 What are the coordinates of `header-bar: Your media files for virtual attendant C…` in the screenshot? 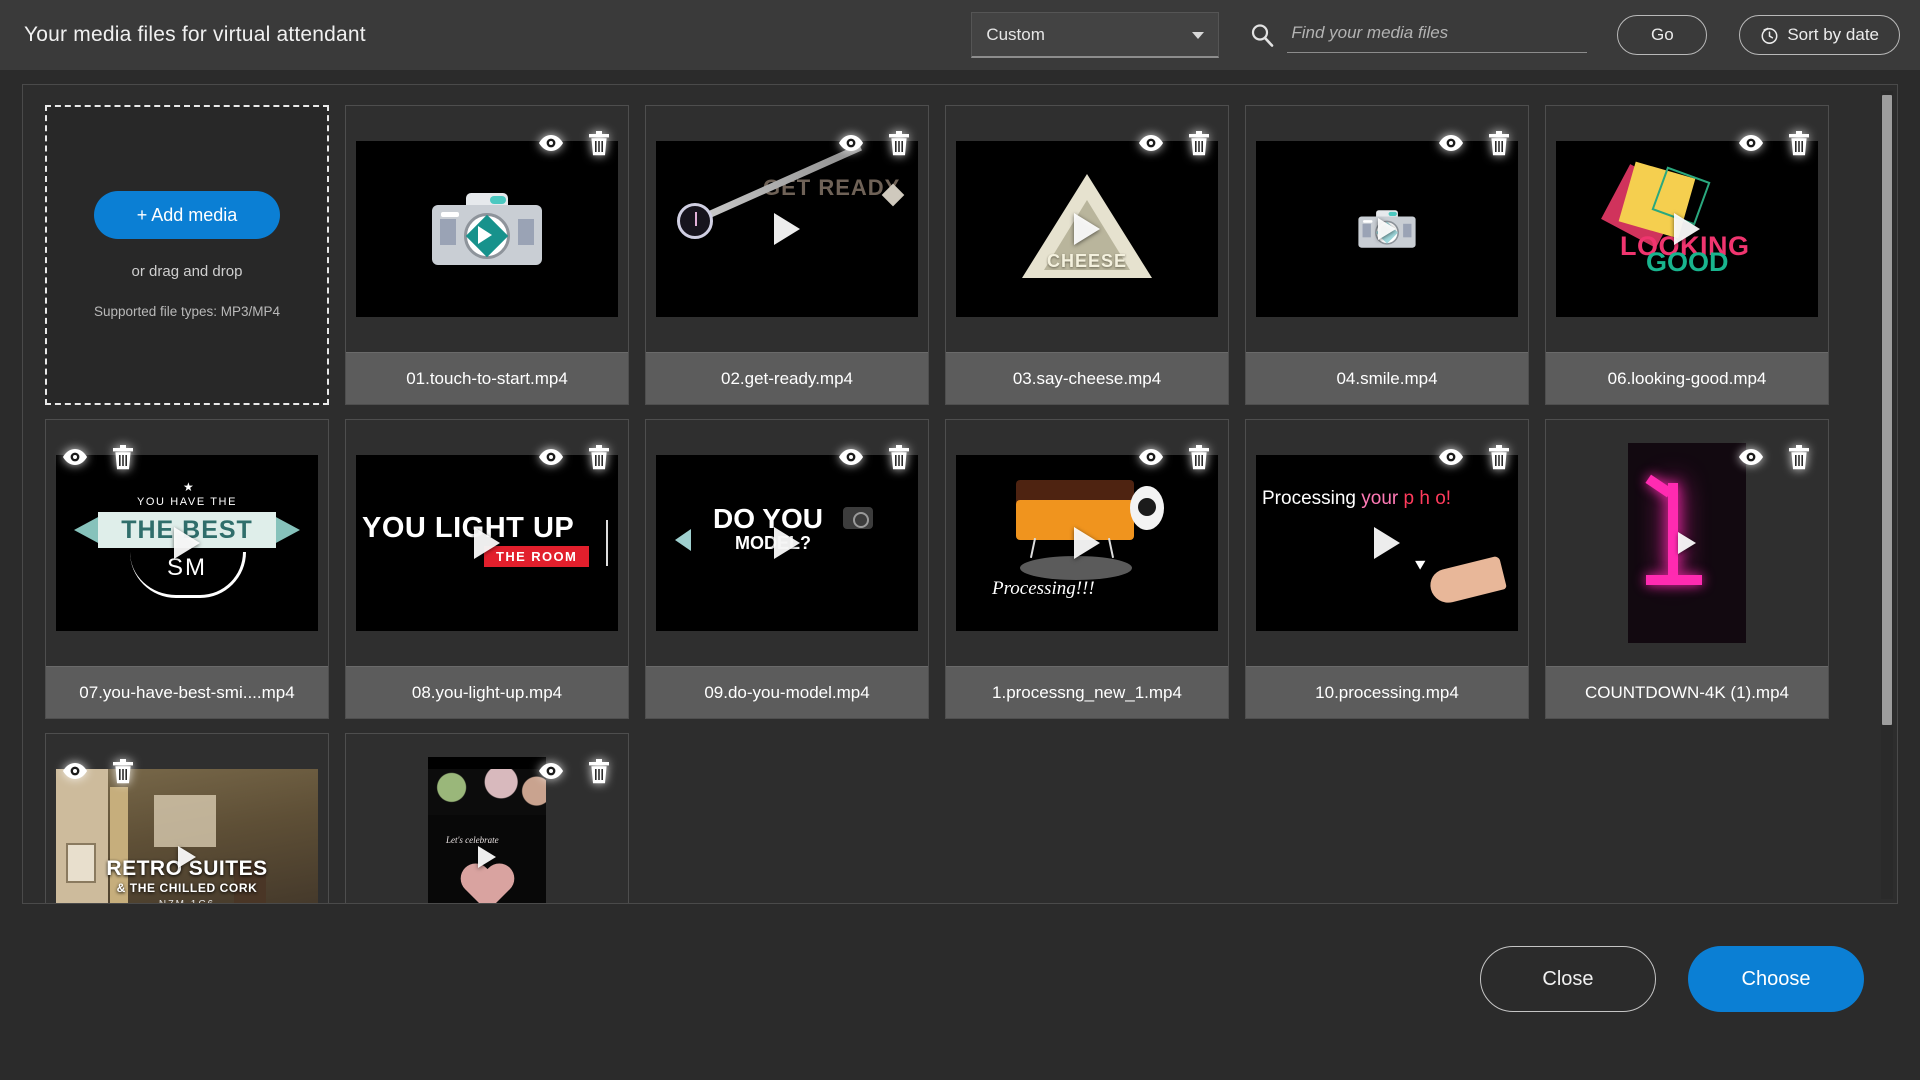 It's located at (960, 35).